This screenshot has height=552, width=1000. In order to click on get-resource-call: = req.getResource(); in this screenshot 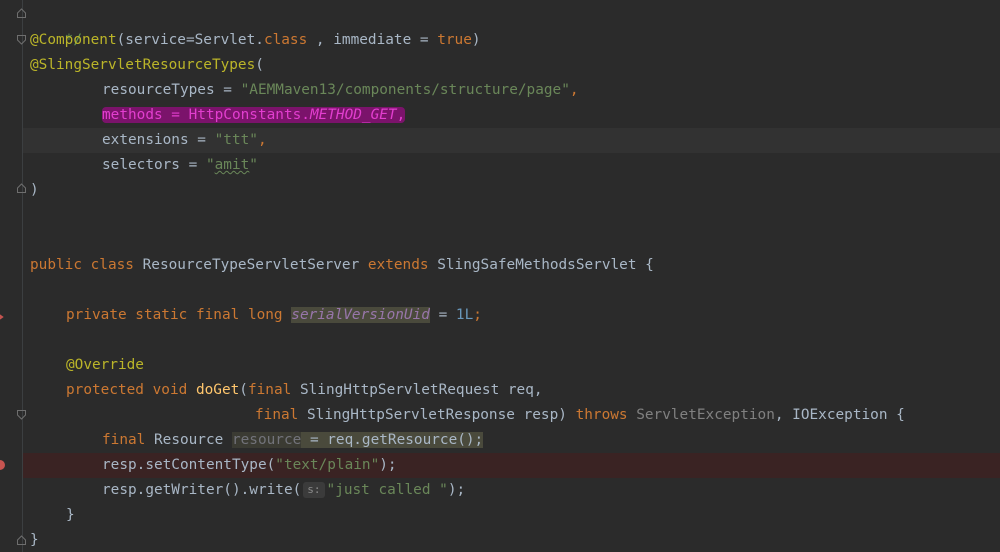, I will do `click(392, 440)`.